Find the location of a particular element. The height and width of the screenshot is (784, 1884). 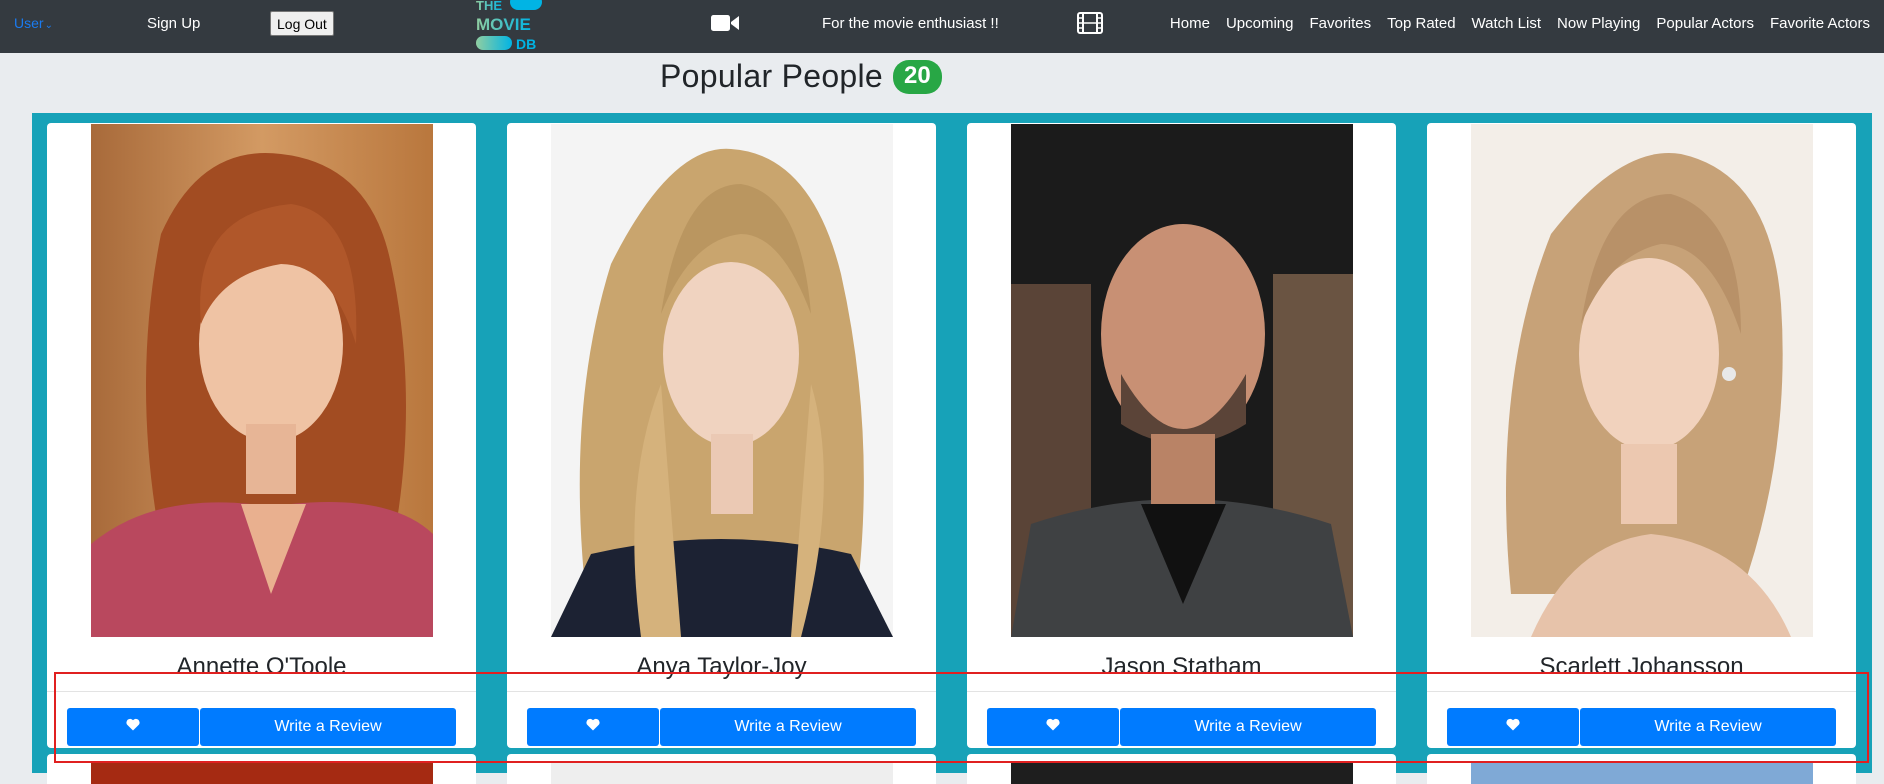

tagline: For the movie enthusiast !! is located at coordinates (910, 23).